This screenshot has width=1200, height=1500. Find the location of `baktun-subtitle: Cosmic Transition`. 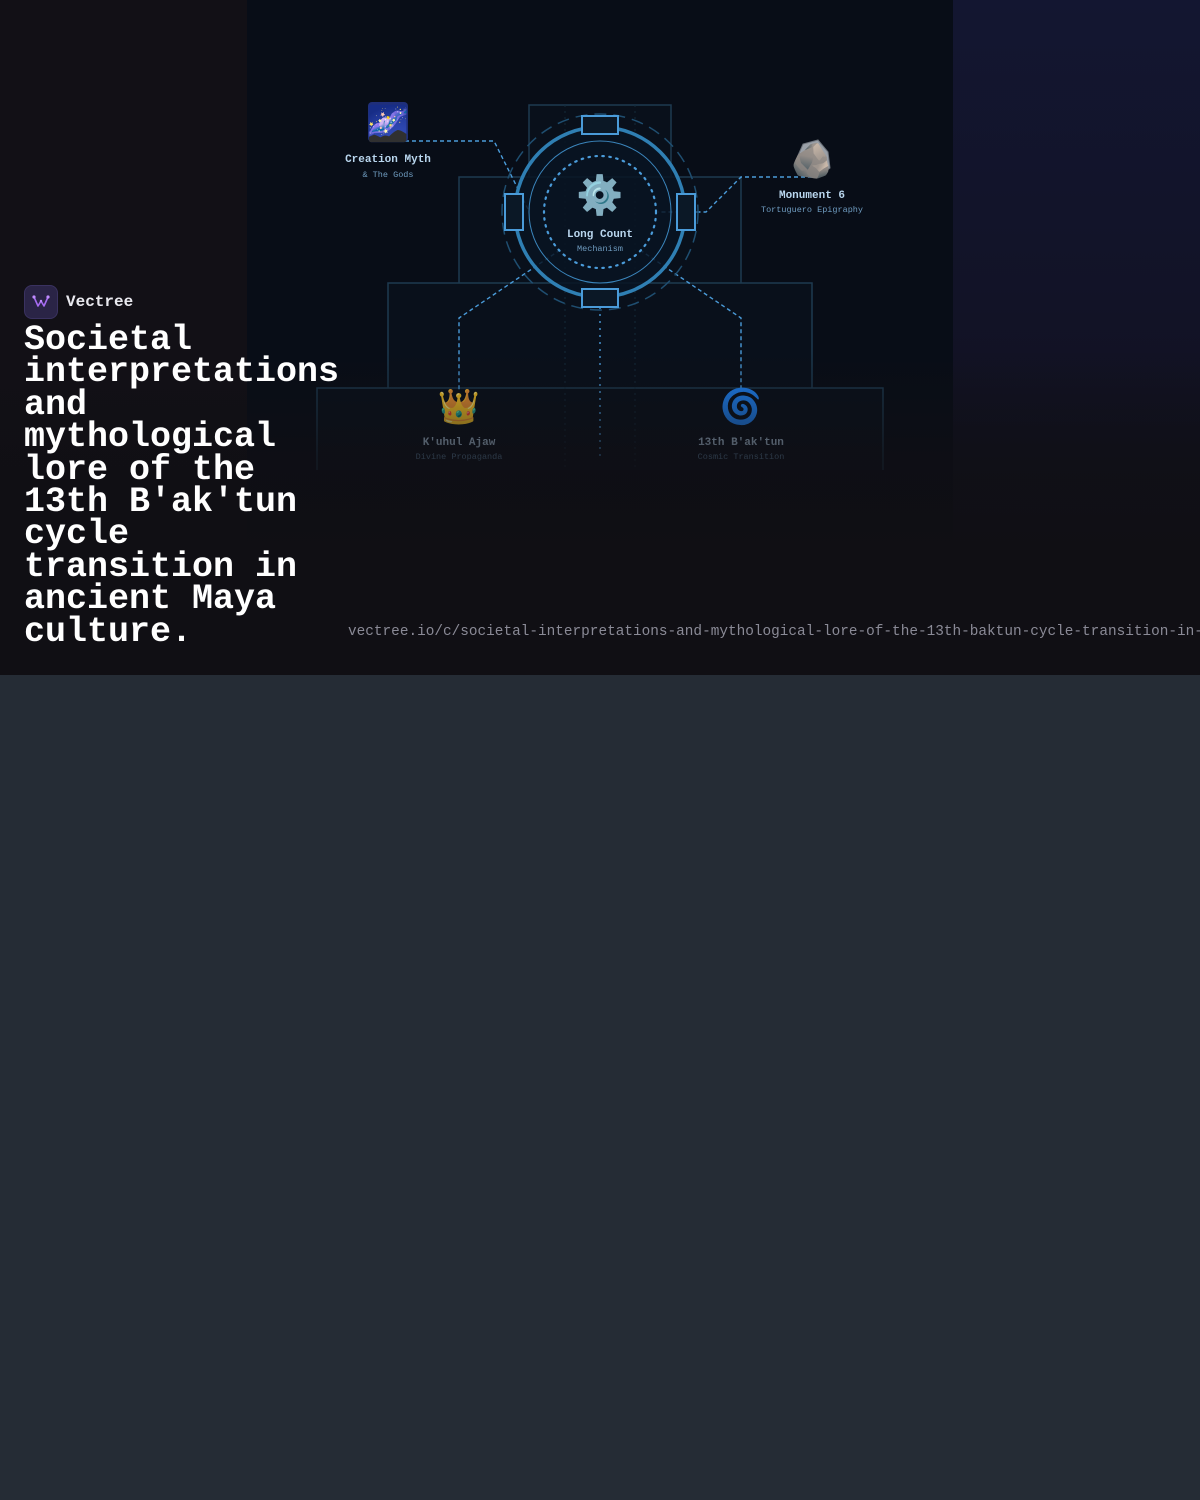

baktun-subtitle: Cosmic Transition is located at coordinates (741, 457).